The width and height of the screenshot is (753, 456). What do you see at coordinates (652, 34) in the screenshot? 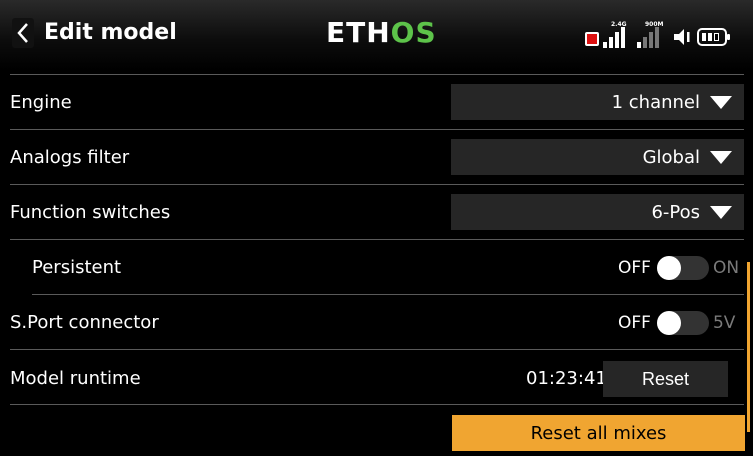
I see `signal-900m-icon: 900M` at bounding box center [652, 34].